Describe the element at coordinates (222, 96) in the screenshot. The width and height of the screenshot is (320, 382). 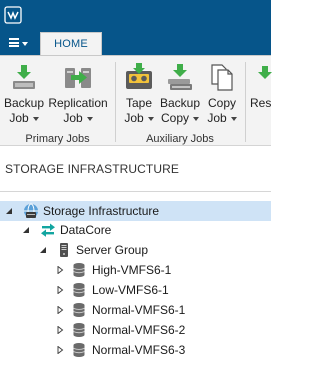
I see `copy-job-button: Copy Job` at that location.